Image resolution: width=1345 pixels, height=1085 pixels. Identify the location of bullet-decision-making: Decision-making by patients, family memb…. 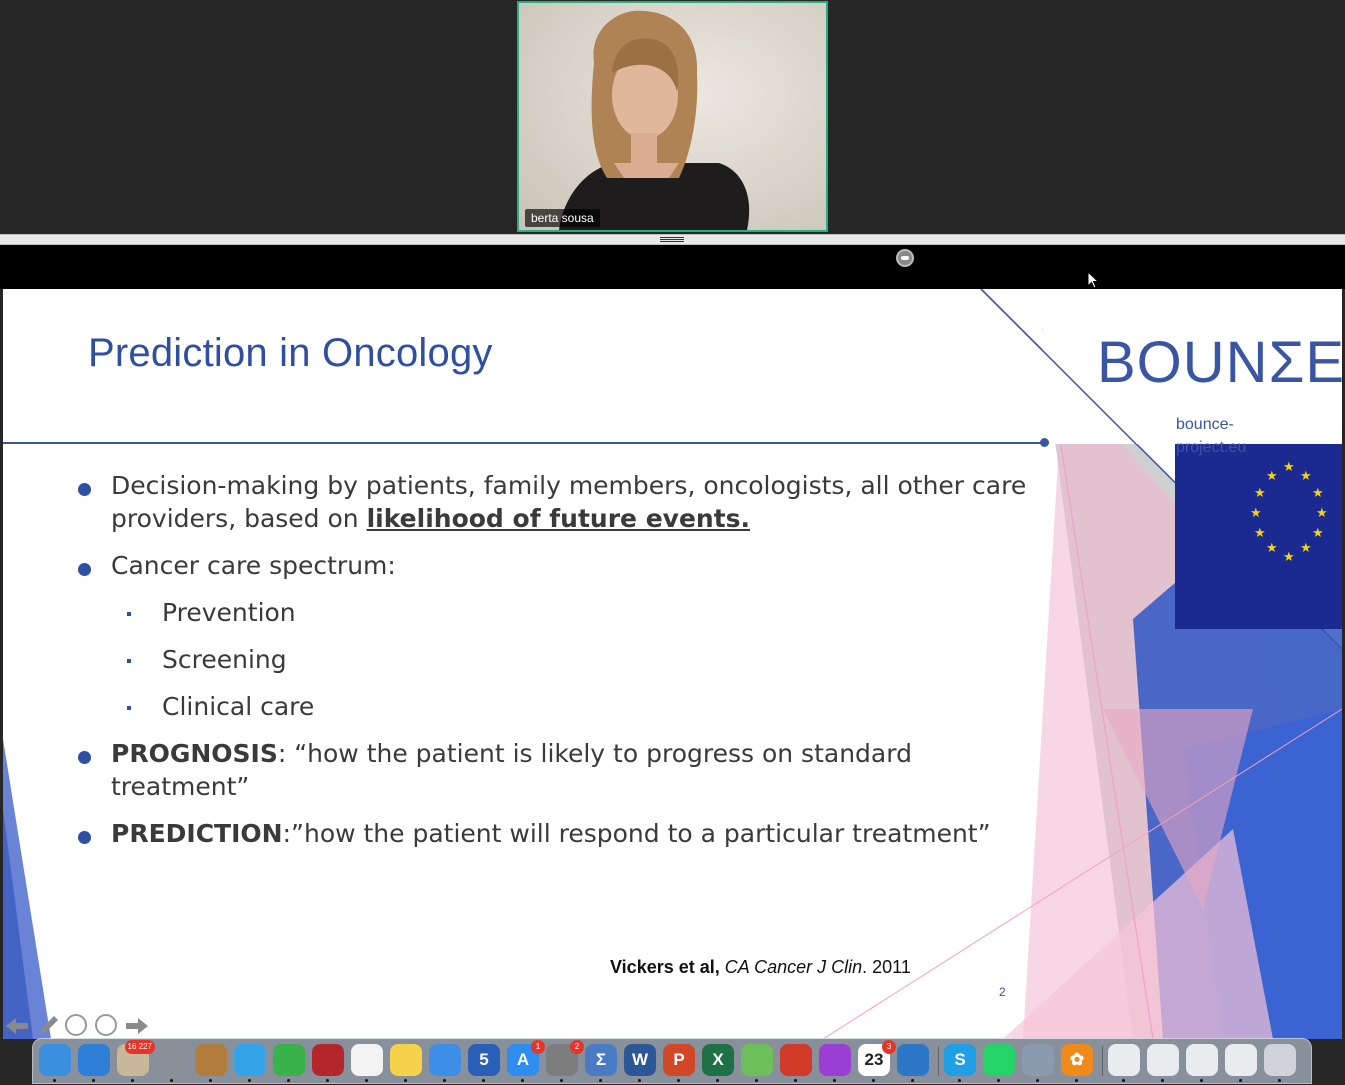
(558, 502).